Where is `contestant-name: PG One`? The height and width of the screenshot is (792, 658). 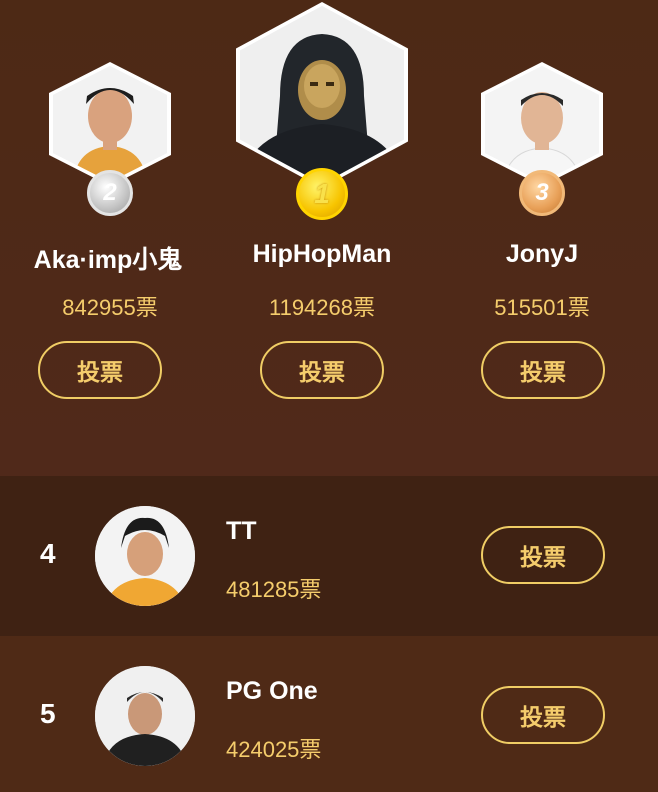 contestant-name: PG One is located at coordinates (272, 691).